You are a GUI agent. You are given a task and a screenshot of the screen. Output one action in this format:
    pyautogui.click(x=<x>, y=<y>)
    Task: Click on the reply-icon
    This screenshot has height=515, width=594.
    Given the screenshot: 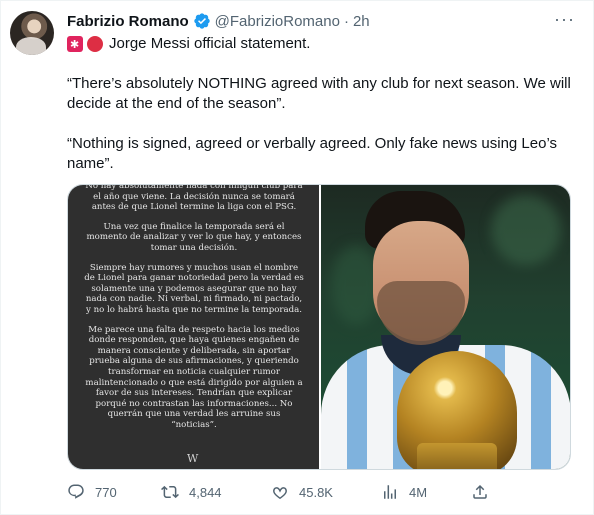 What is the action you would take?
    pyautogui.click(x=76, y=491)
    